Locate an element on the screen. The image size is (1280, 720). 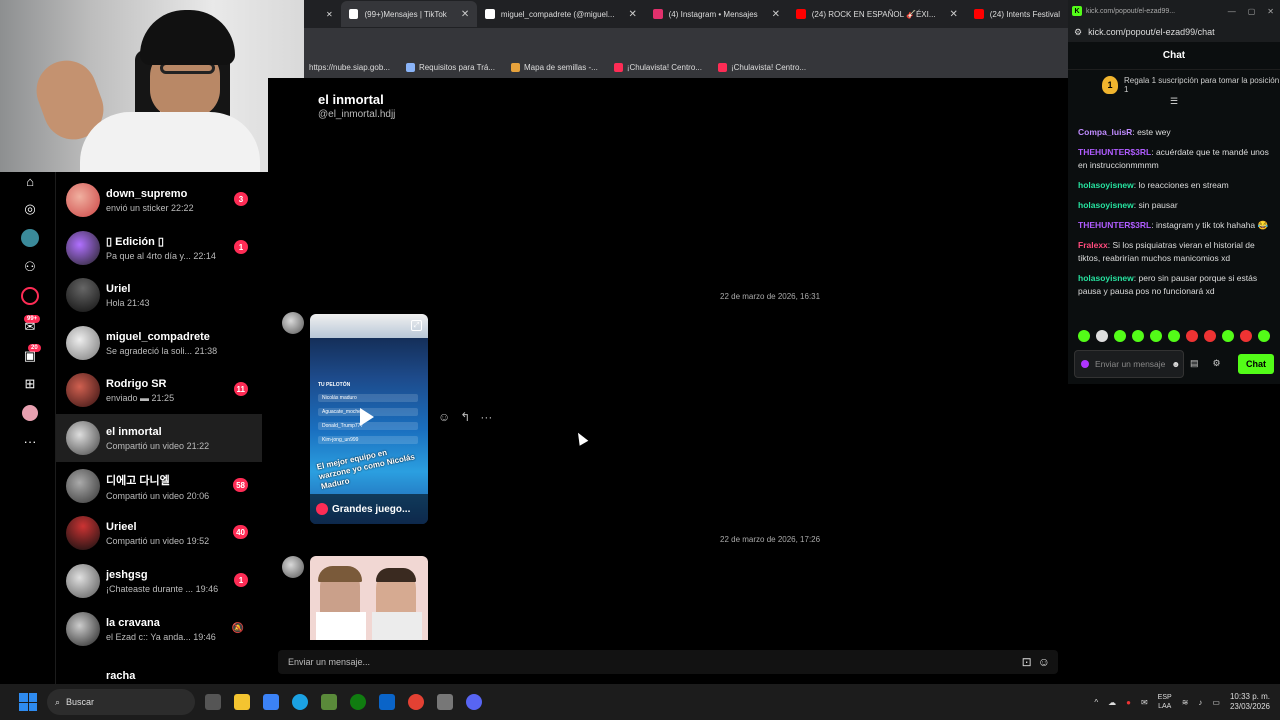
store-icon: ▤ is located at coordinates (1194, 363).